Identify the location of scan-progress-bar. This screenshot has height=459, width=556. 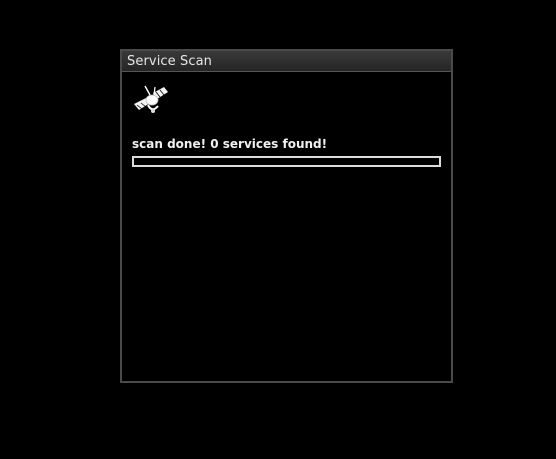
(286, 161).